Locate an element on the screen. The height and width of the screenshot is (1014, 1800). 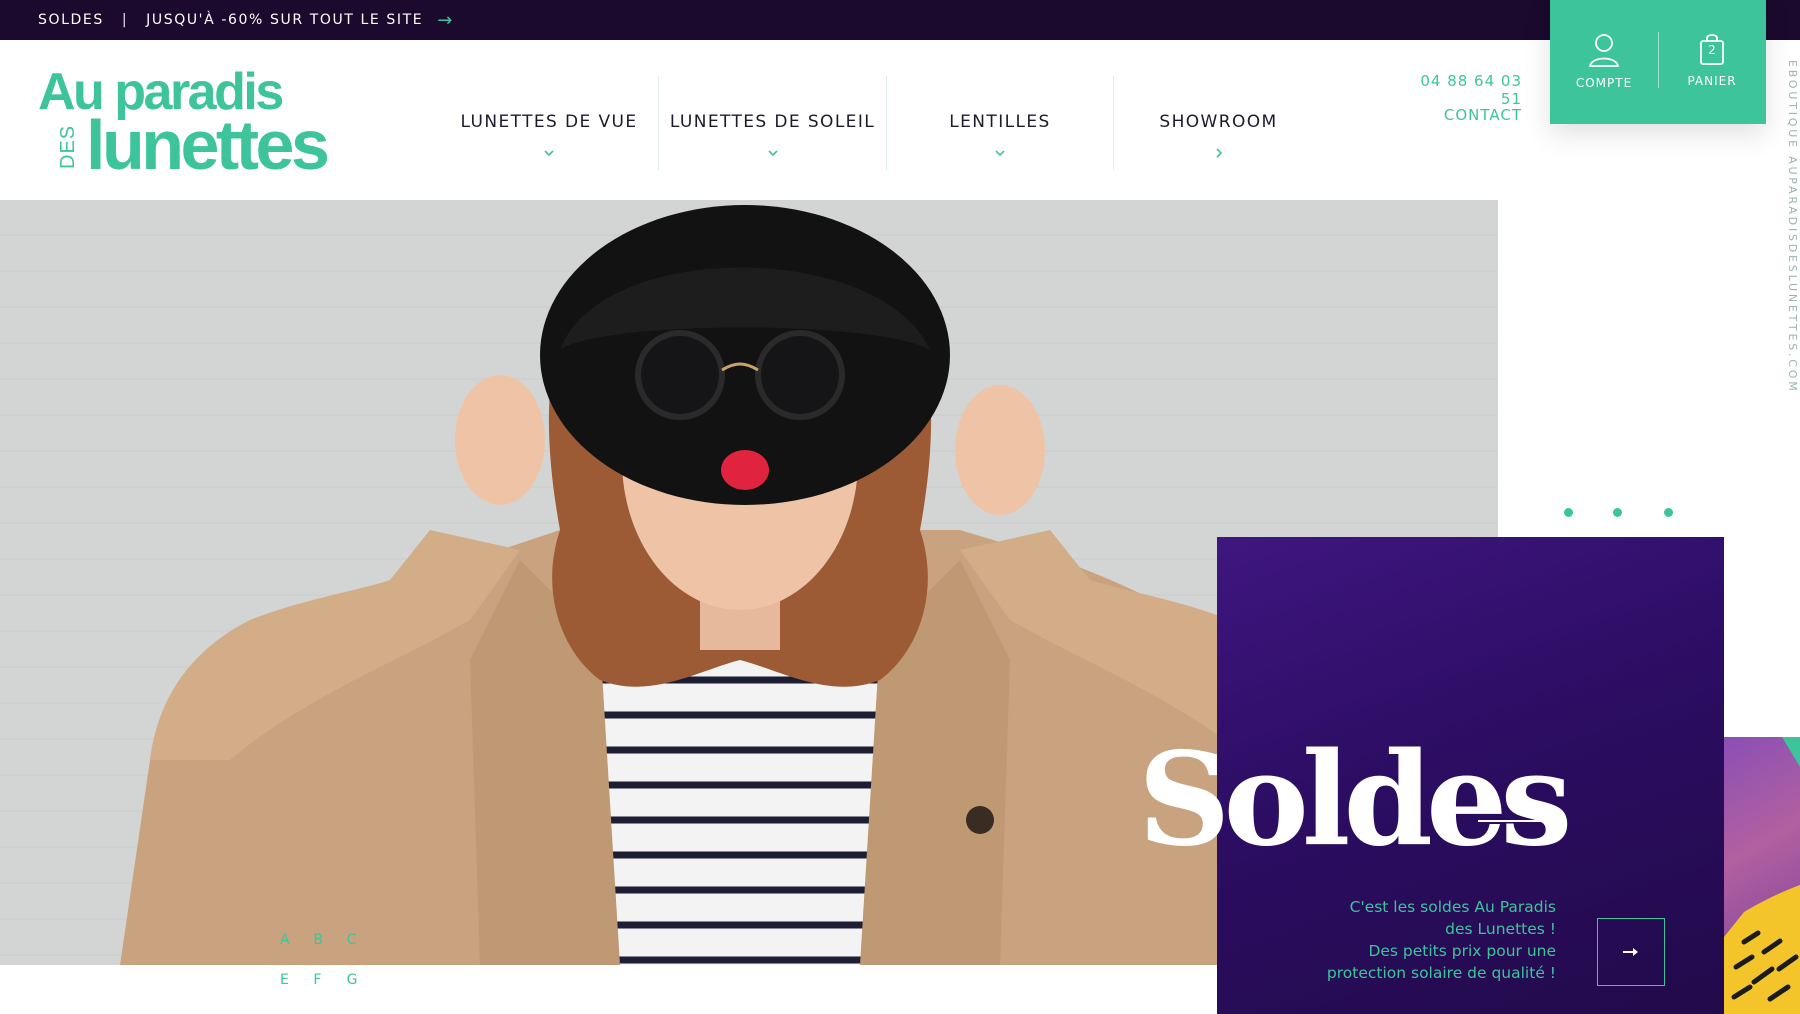
promo-text-line: Des petits prix pour une is located at coordinates (1462, 951).